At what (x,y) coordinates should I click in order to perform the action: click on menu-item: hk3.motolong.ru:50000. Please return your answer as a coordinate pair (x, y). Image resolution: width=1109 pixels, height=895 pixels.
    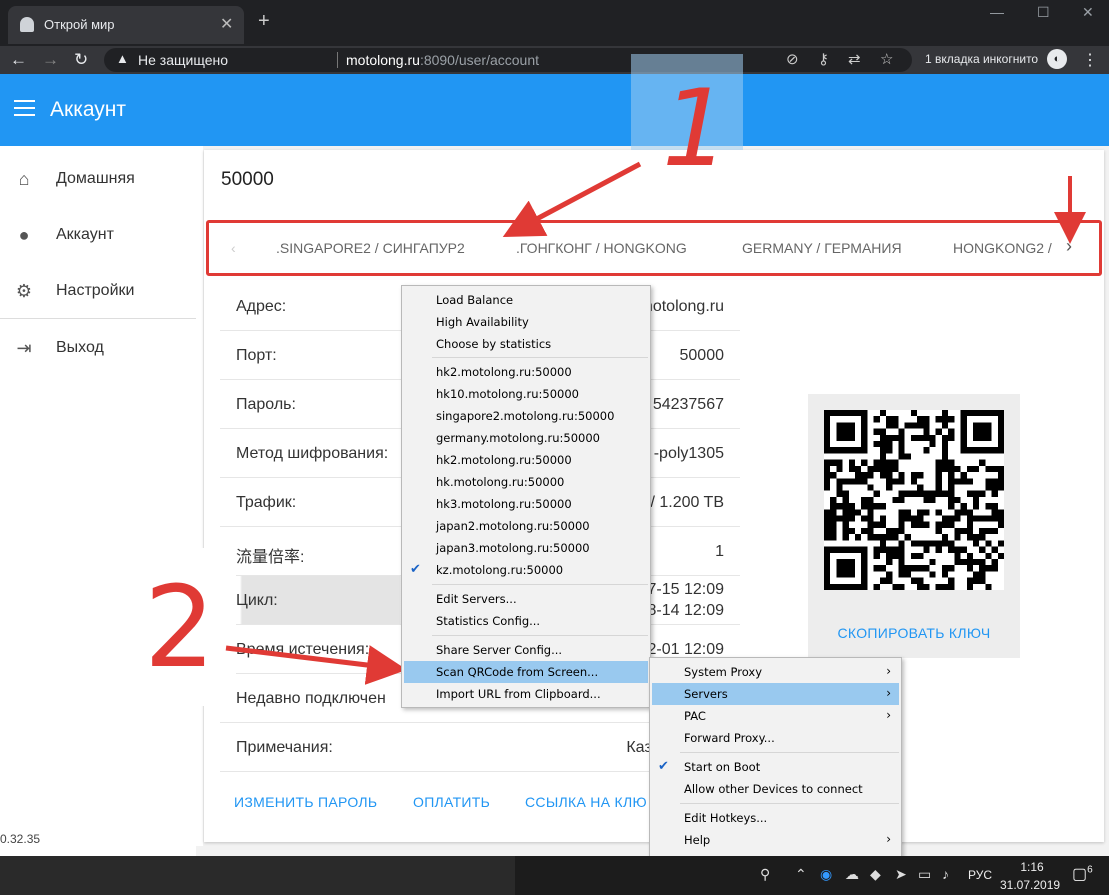
    Looking at the image, I should click on (526, 504).